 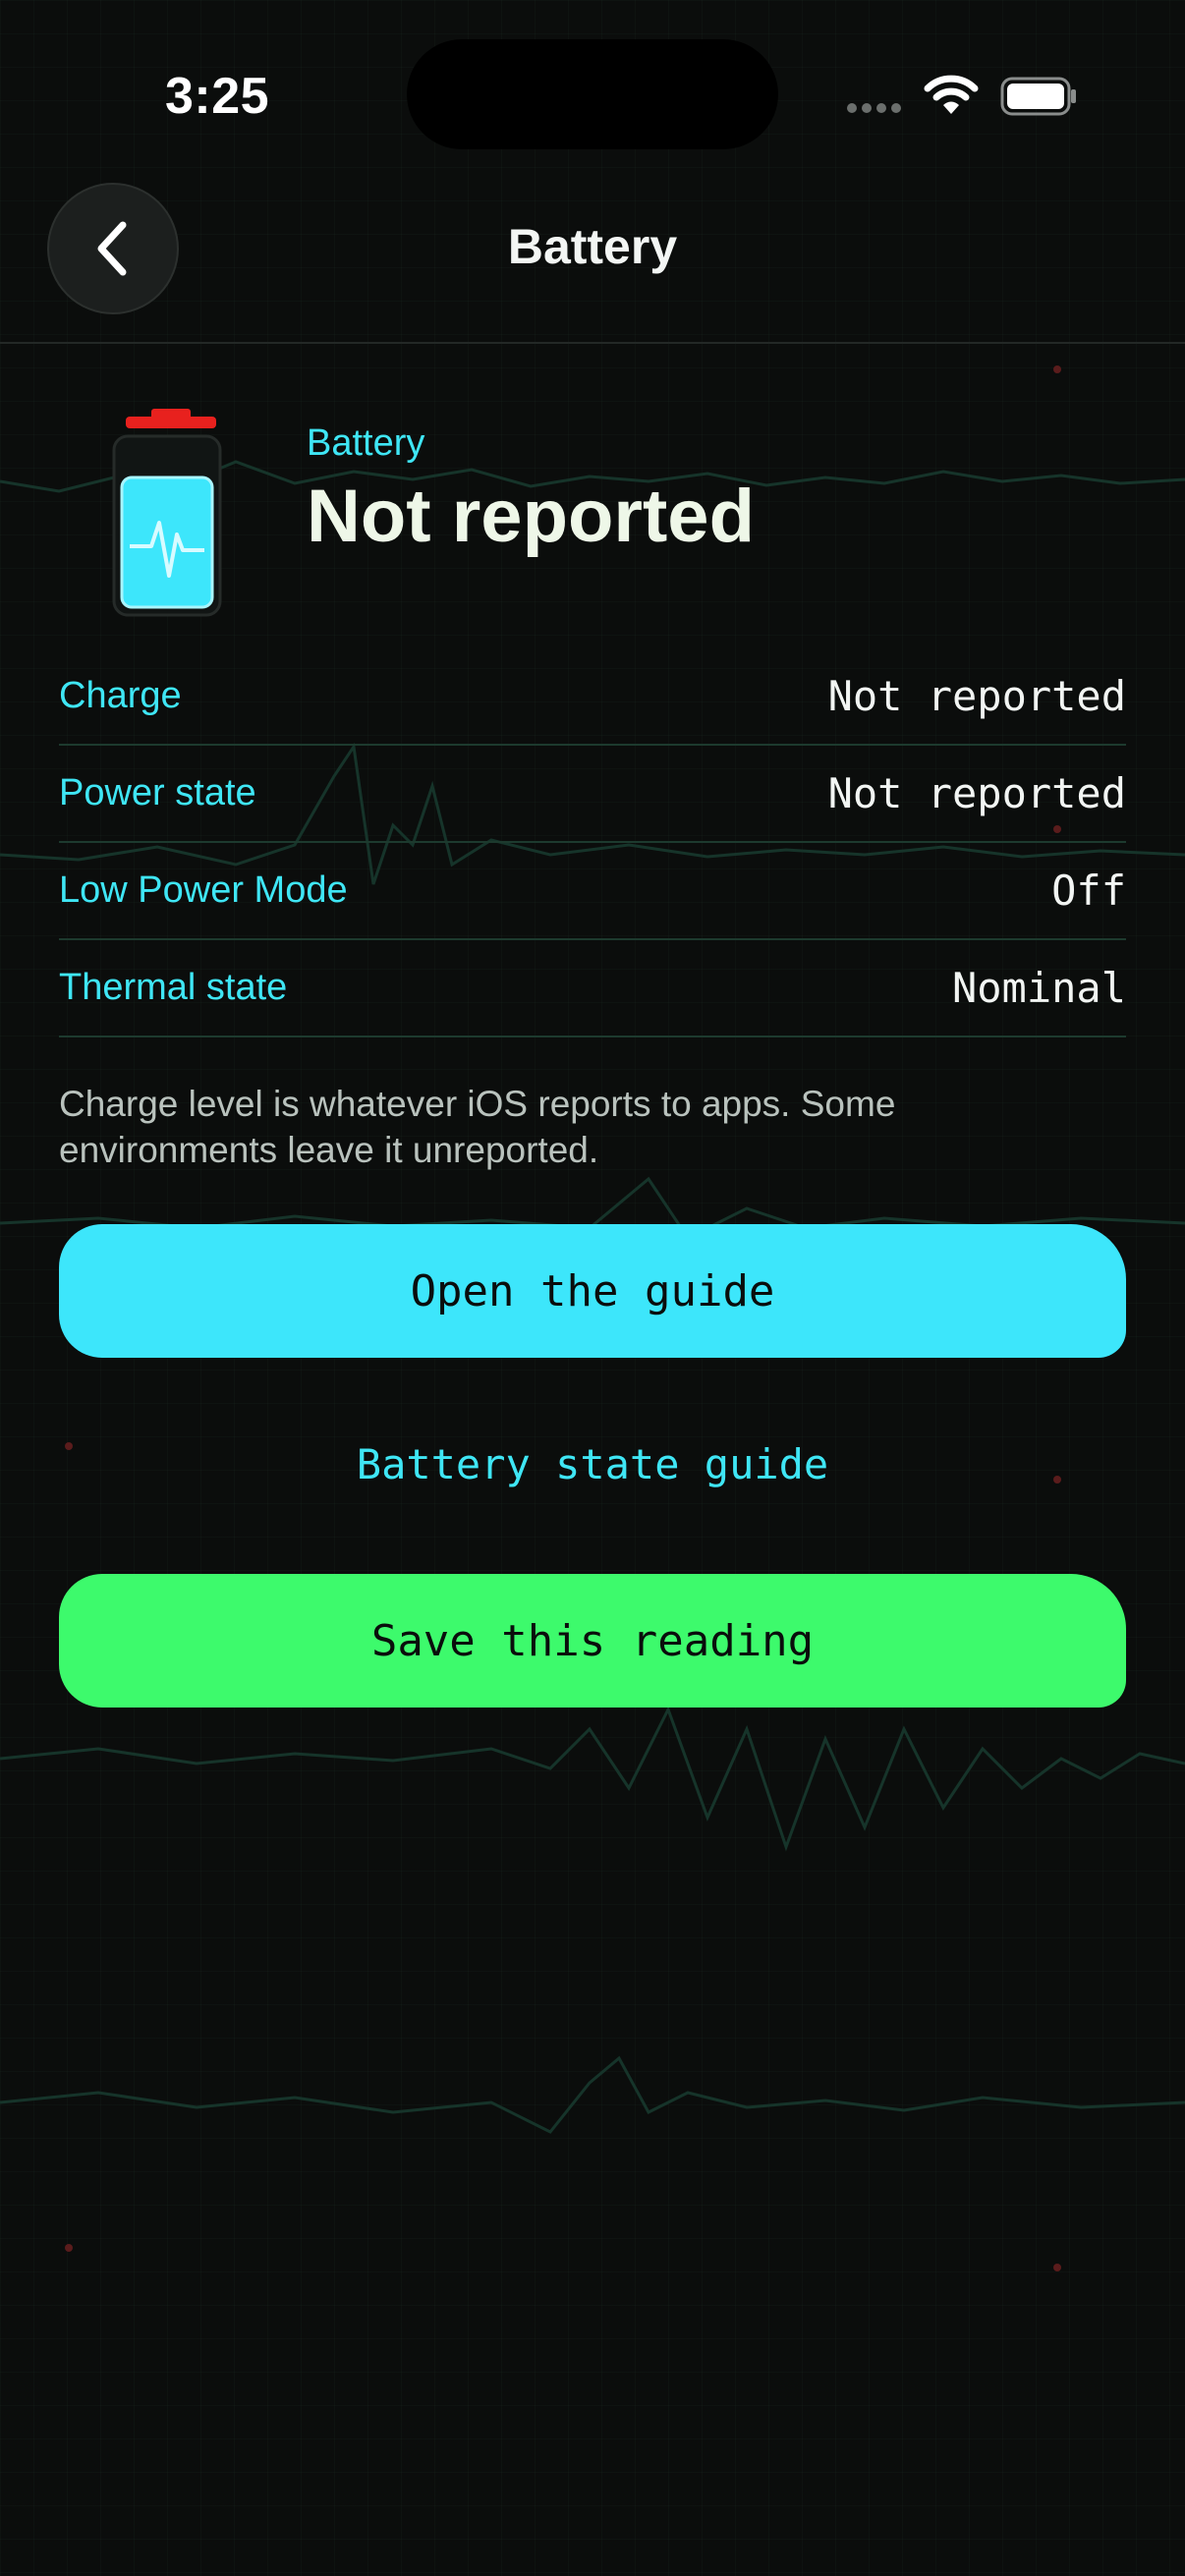 What do you see at coordinates (157, 792) in the screenshot?
I see `detail-label: Power state` at bounding box center [157, 792].